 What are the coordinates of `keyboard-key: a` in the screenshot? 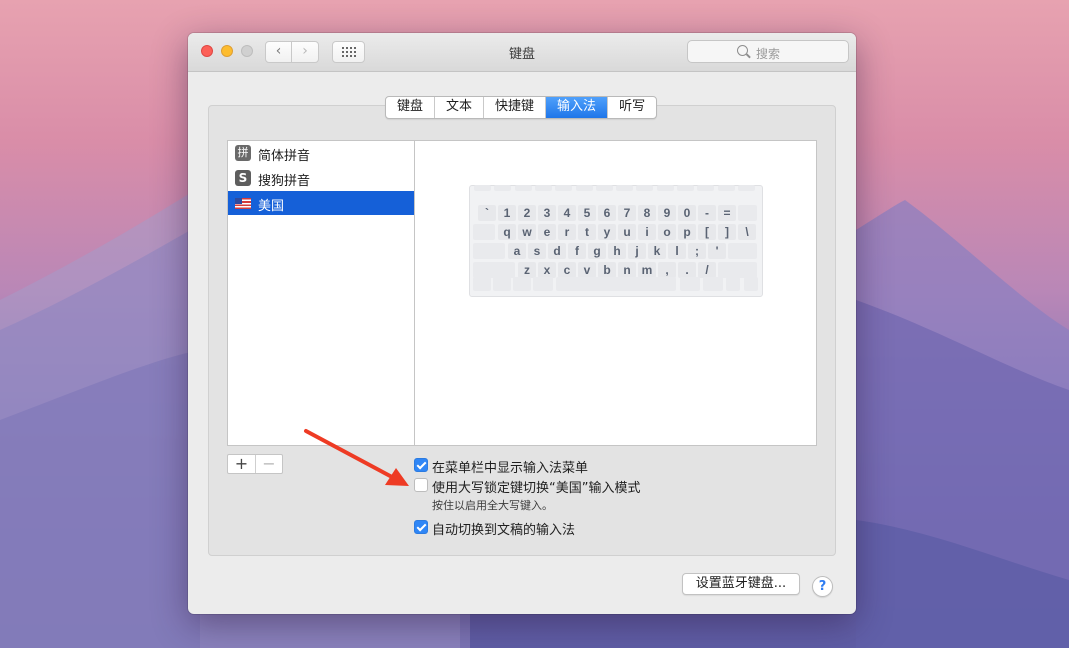 It's located at (517, 251).